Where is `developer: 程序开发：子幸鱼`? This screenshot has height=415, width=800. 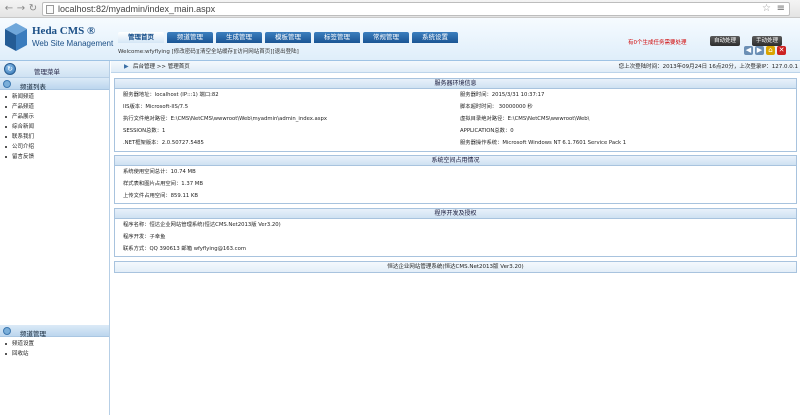 developer: 程序开发：子幸鱼 is located at coordinates (144, 237).